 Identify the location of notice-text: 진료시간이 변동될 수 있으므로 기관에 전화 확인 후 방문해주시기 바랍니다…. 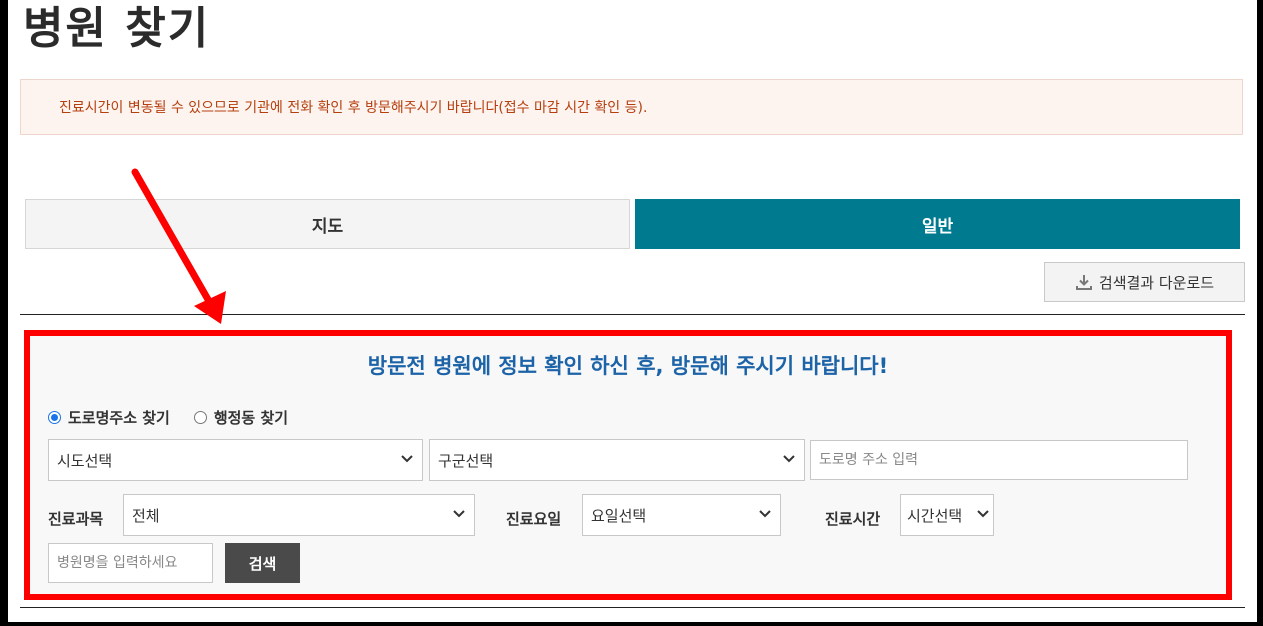
(353, 108).